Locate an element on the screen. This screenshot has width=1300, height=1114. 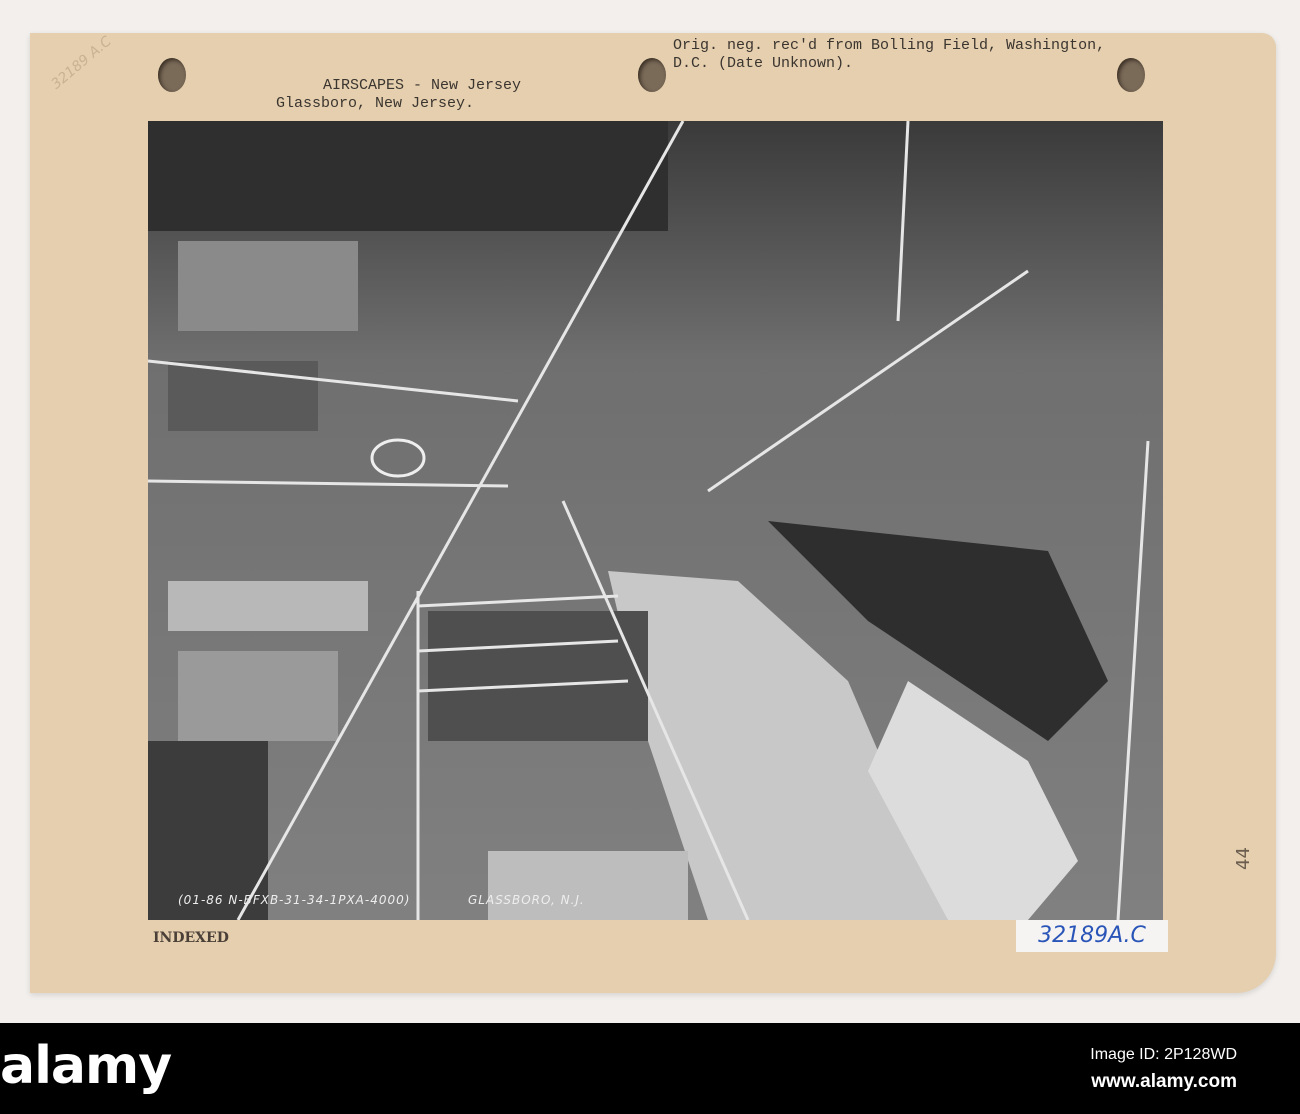
indexed-stamp: INDEXED is located at coordinates (191, 938).